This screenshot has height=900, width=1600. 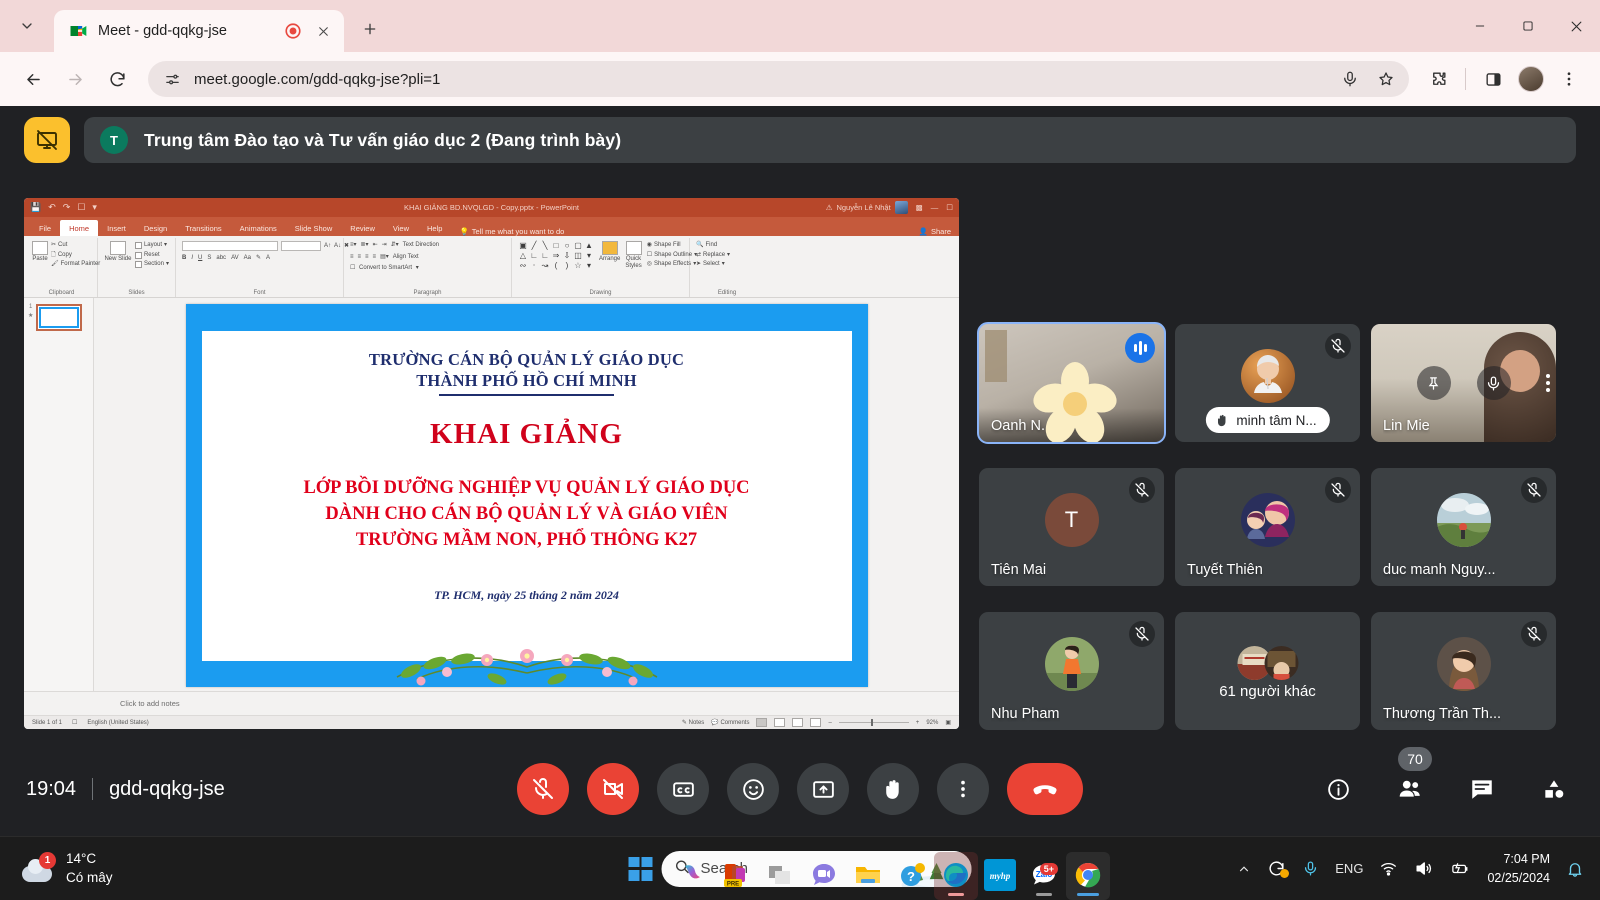 What do you see at coordinates (323, 31) in the screenshot?
I see `tab-close-icon` at bounding box center [323, 31].